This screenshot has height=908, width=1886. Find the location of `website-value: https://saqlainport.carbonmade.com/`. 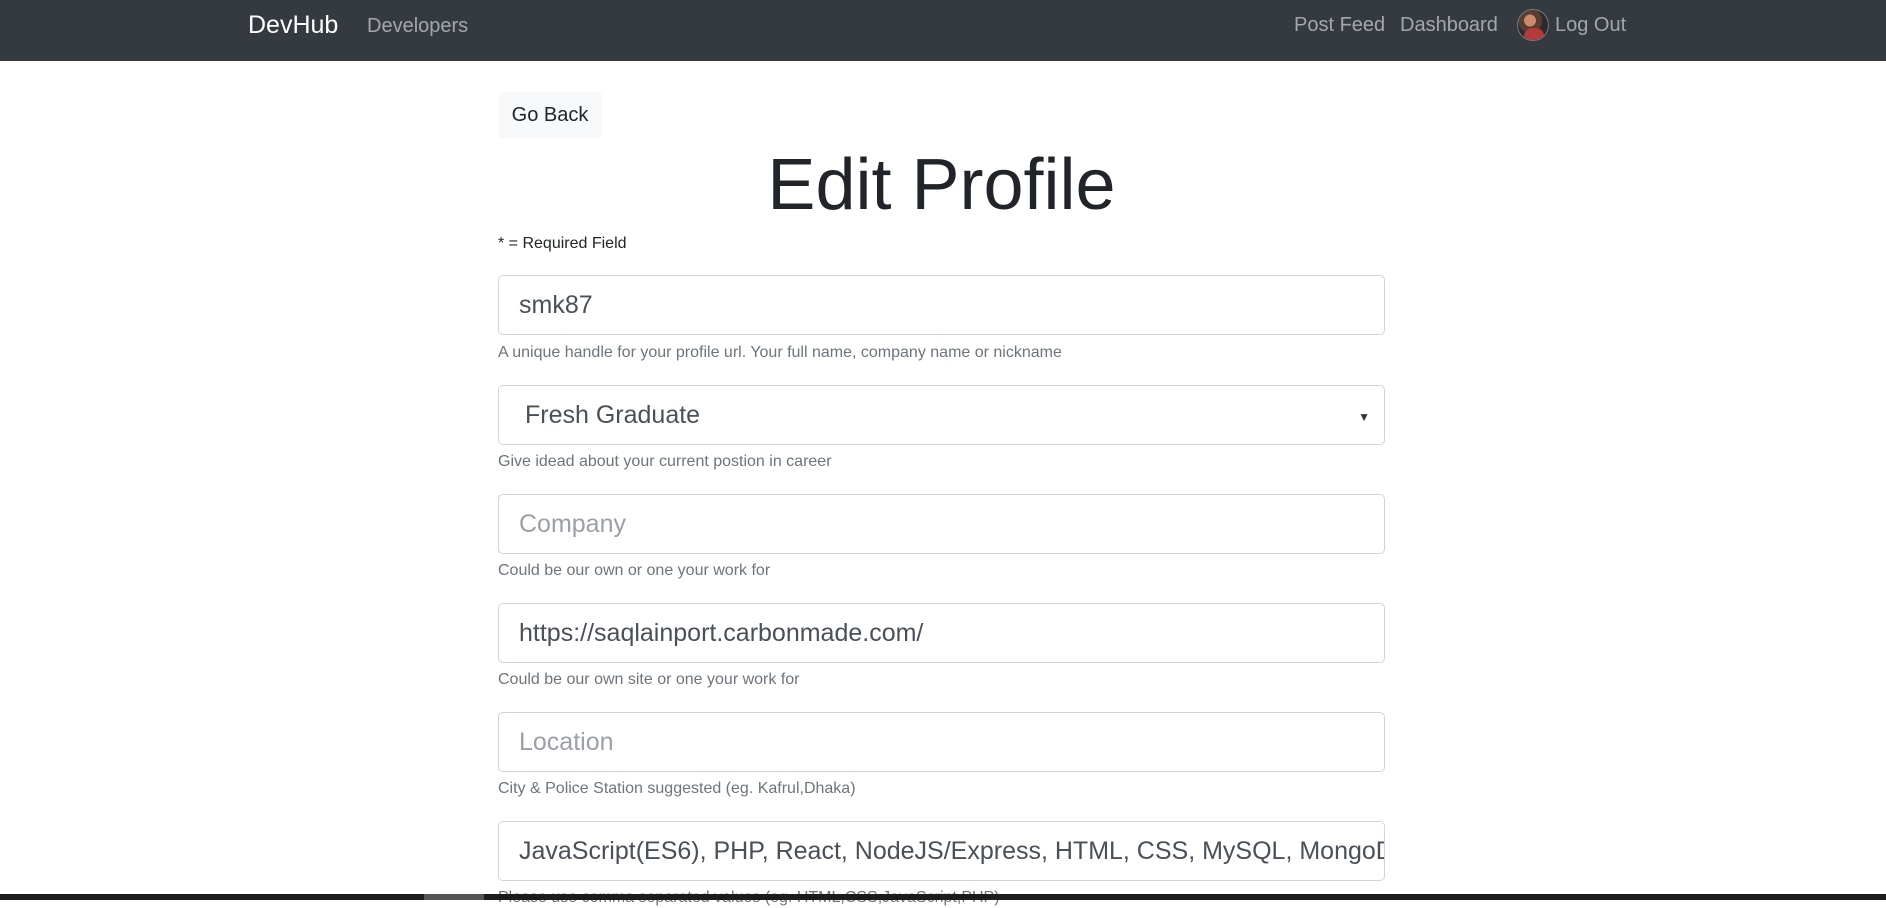

website-value: https://saqlainport.carbonmade.com/ is located at coordinates (721, 632).